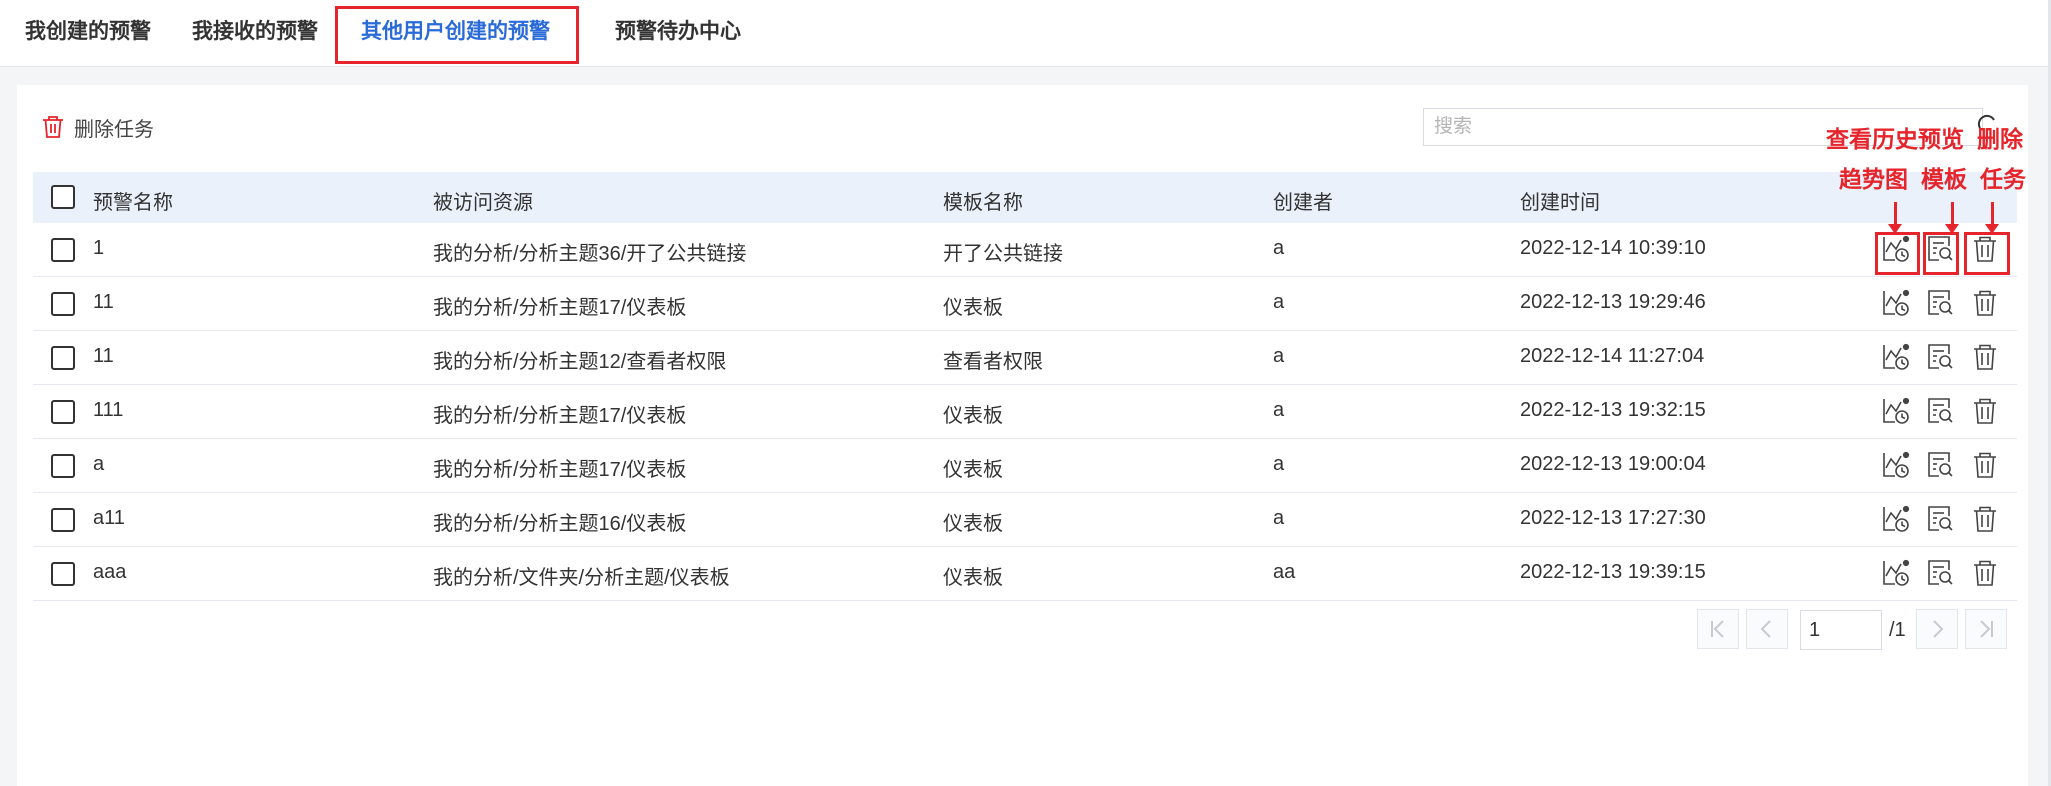  Describe the element at coordinates (1025, 33) in the screenshot. I see `tab-bar: 我创建的预警 我接收的预警 其他用户创建的预警 预警待办中心` at that location.